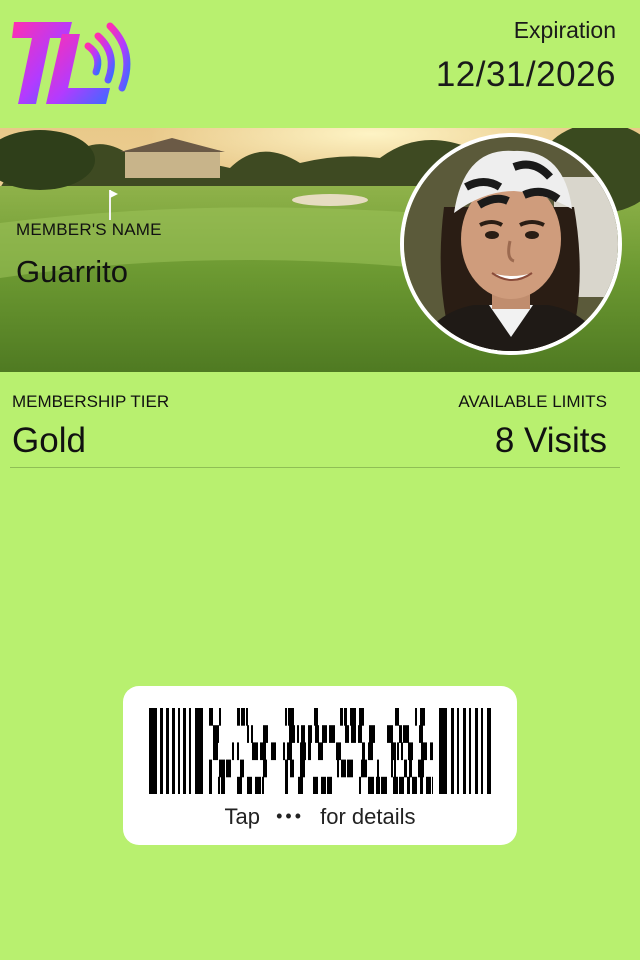  What do you see at coordinates (49, 440) in the screenshot?
I see `membership-tier-value: Gold` at bounding box center [49, 440].